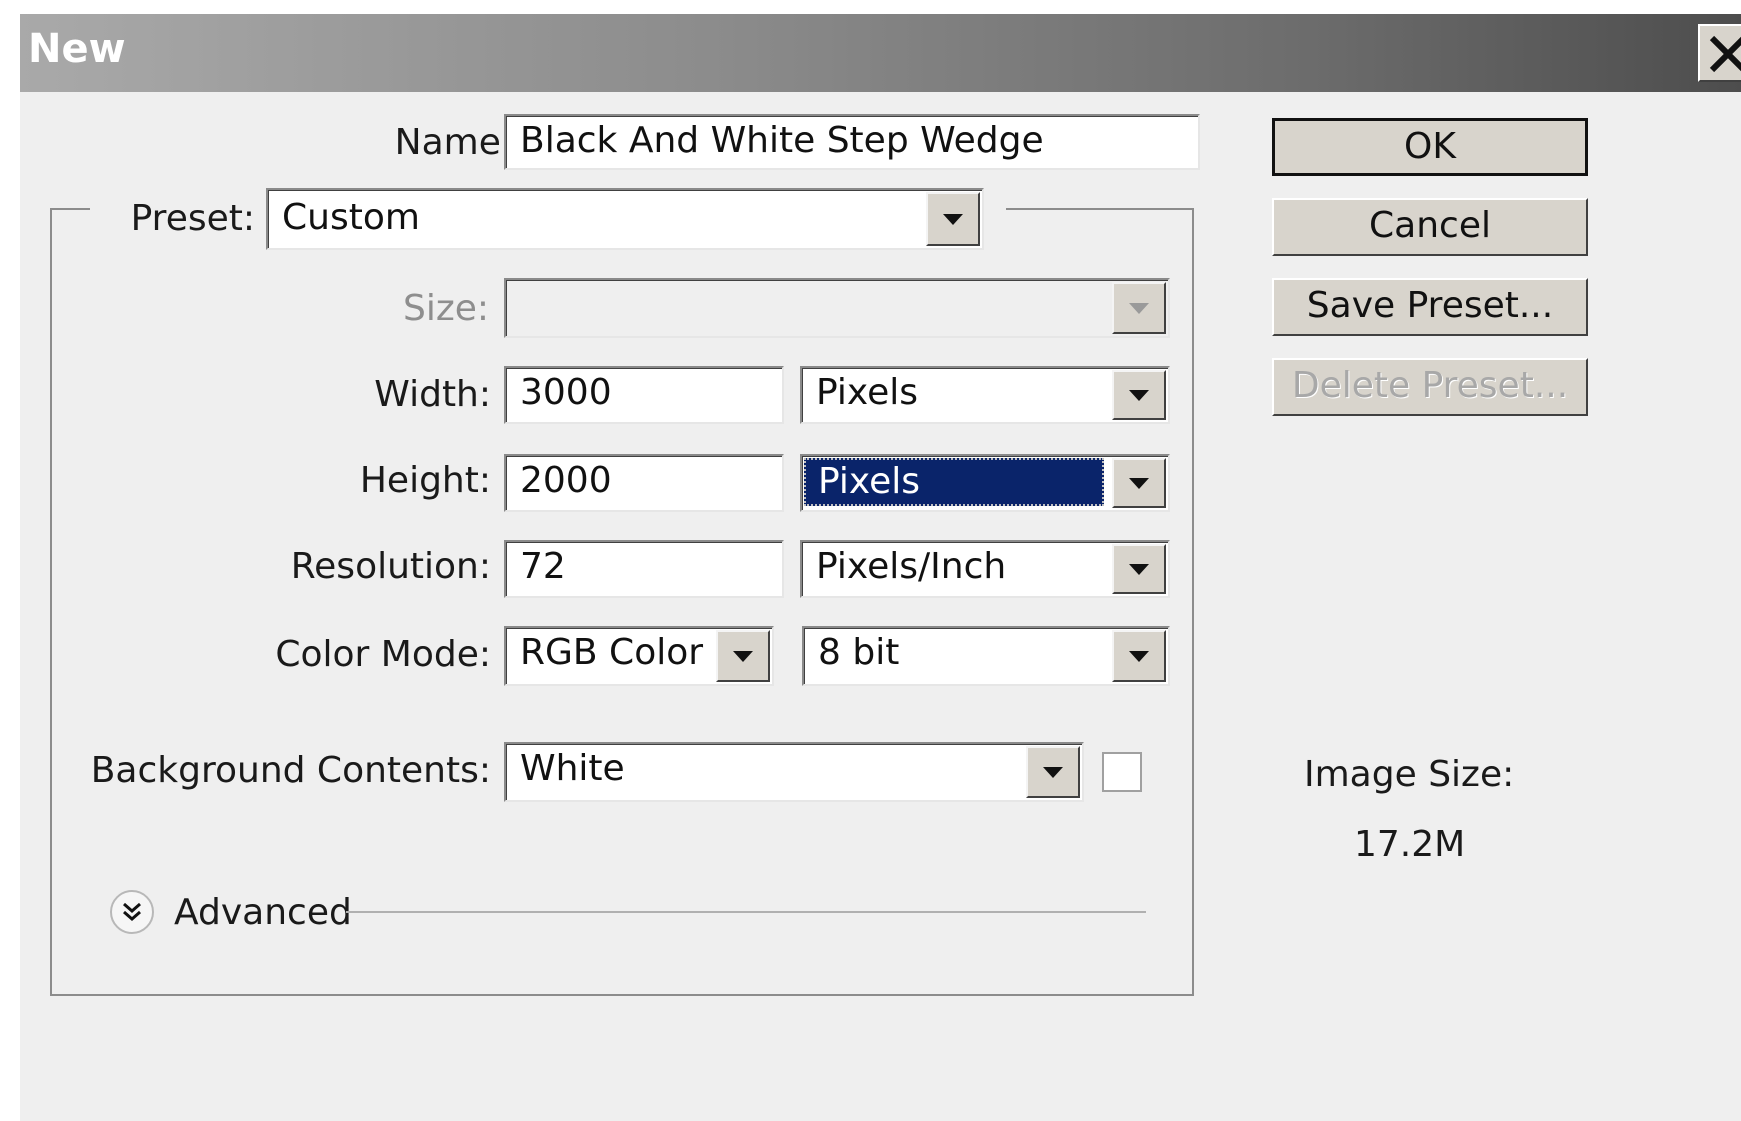 The width and height of the screenshot is (1741, 1121). Describe the element at coordinates (644, 483) in the screenshot. I see `height-input: 2000` at that location.